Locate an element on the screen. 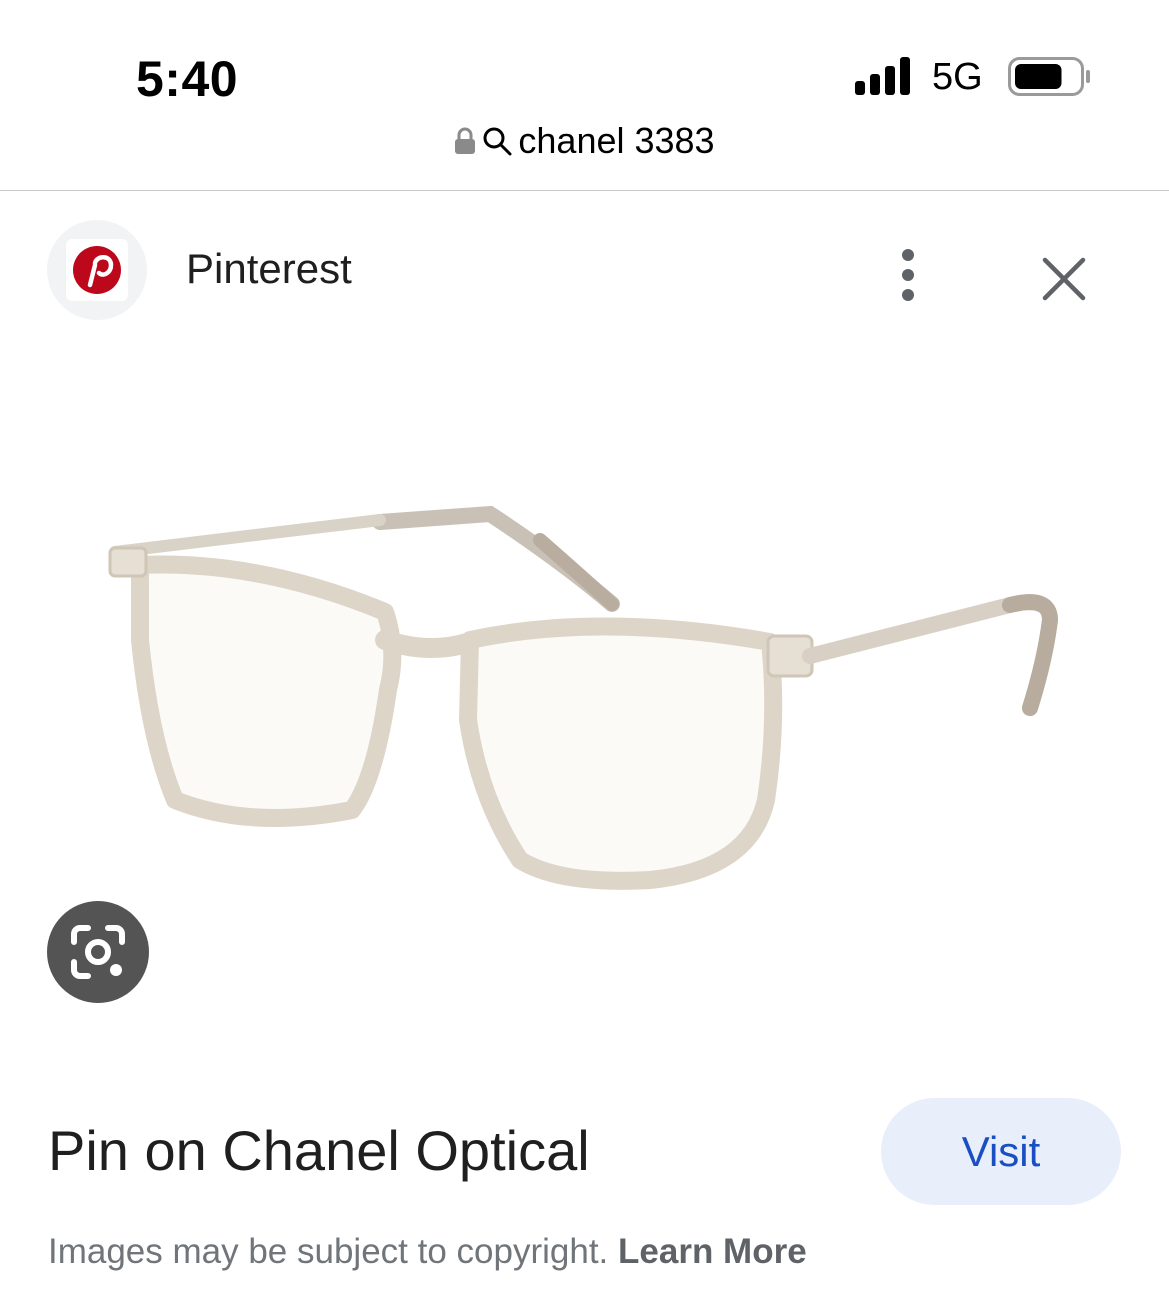 This screenshot has height=1313, width=1169. address-bar: chanel 3383 is located at coordinates (584, 146).